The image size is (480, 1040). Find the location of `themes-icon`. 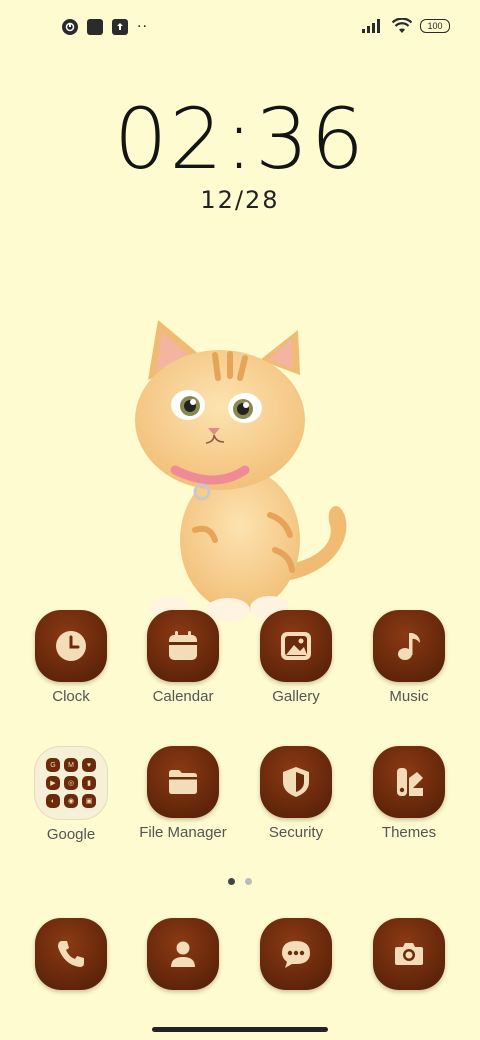

themes-icon is located at coordinates (409, 782).